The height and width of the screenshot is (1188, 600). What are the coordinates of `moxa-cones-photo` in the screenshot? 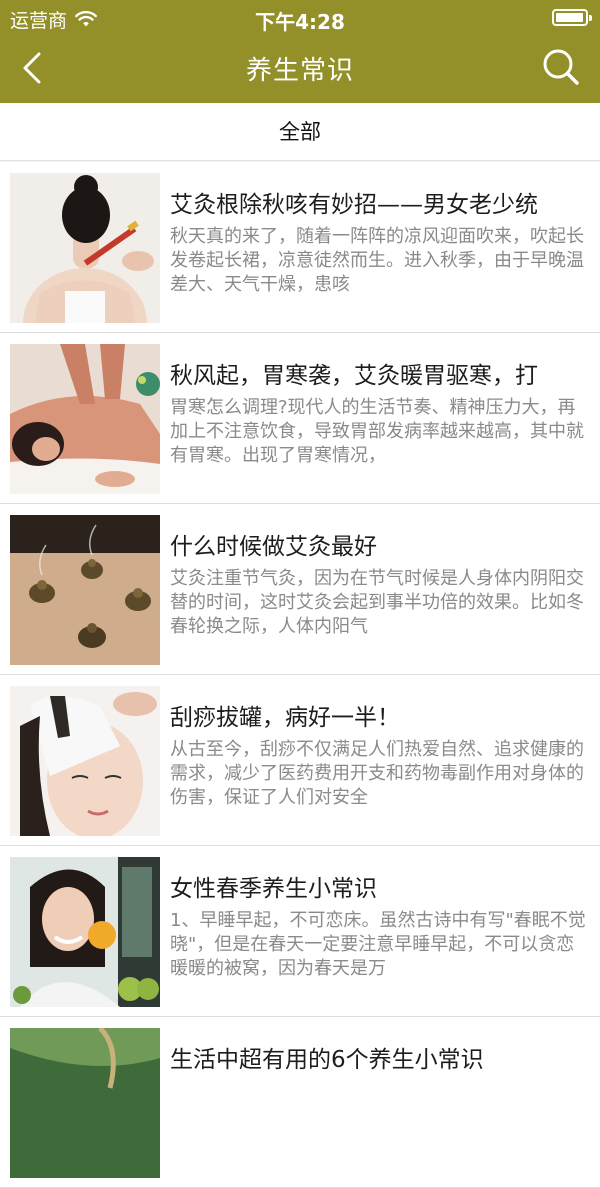 It's located at (85, 590).